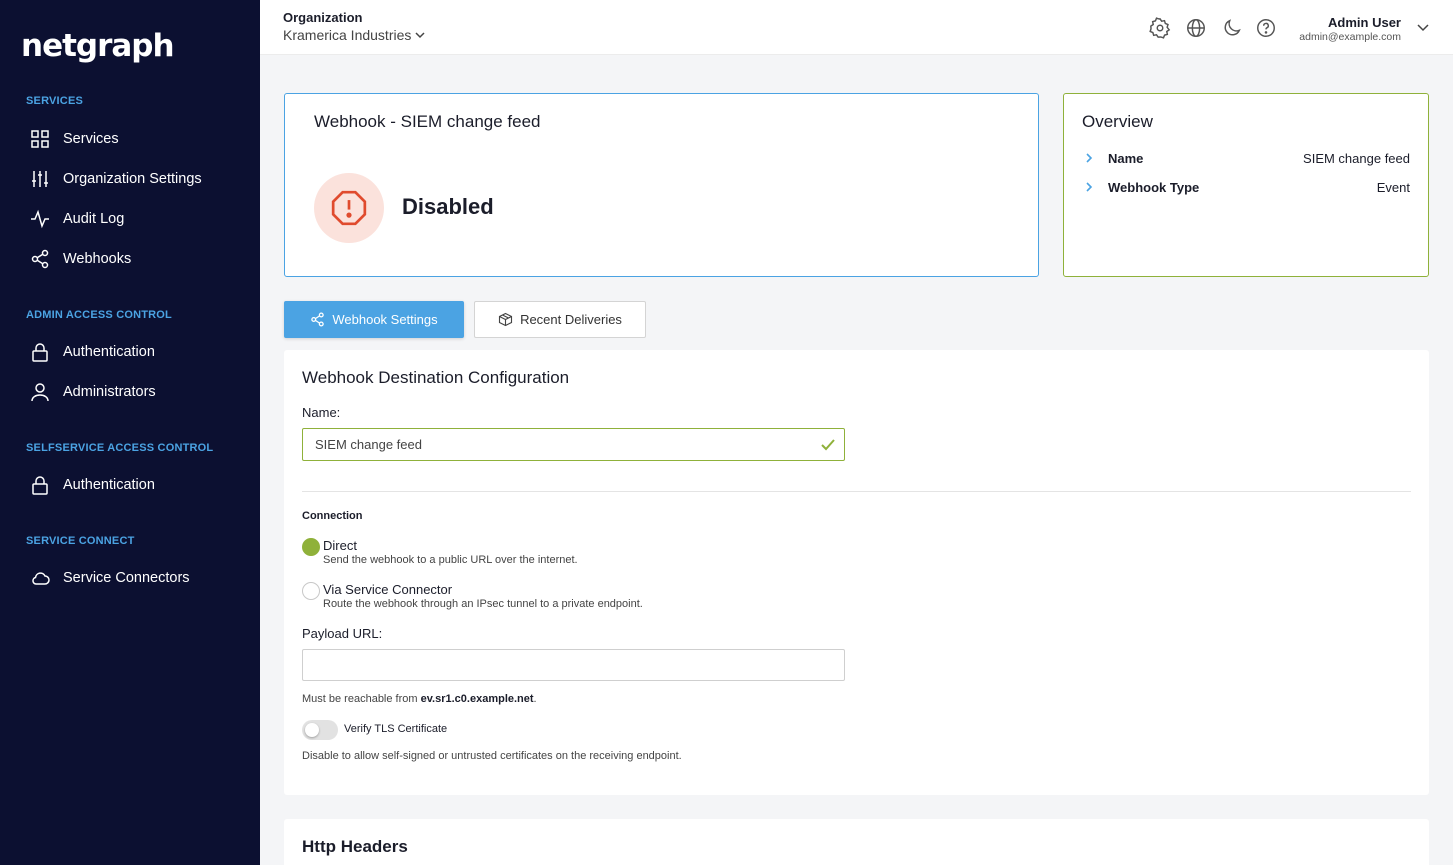 This screenshot has width=1453, height=865. Describe the element at coordinates (320, 730) in the screenshot. I see `verify-tls-toggle` at that location.